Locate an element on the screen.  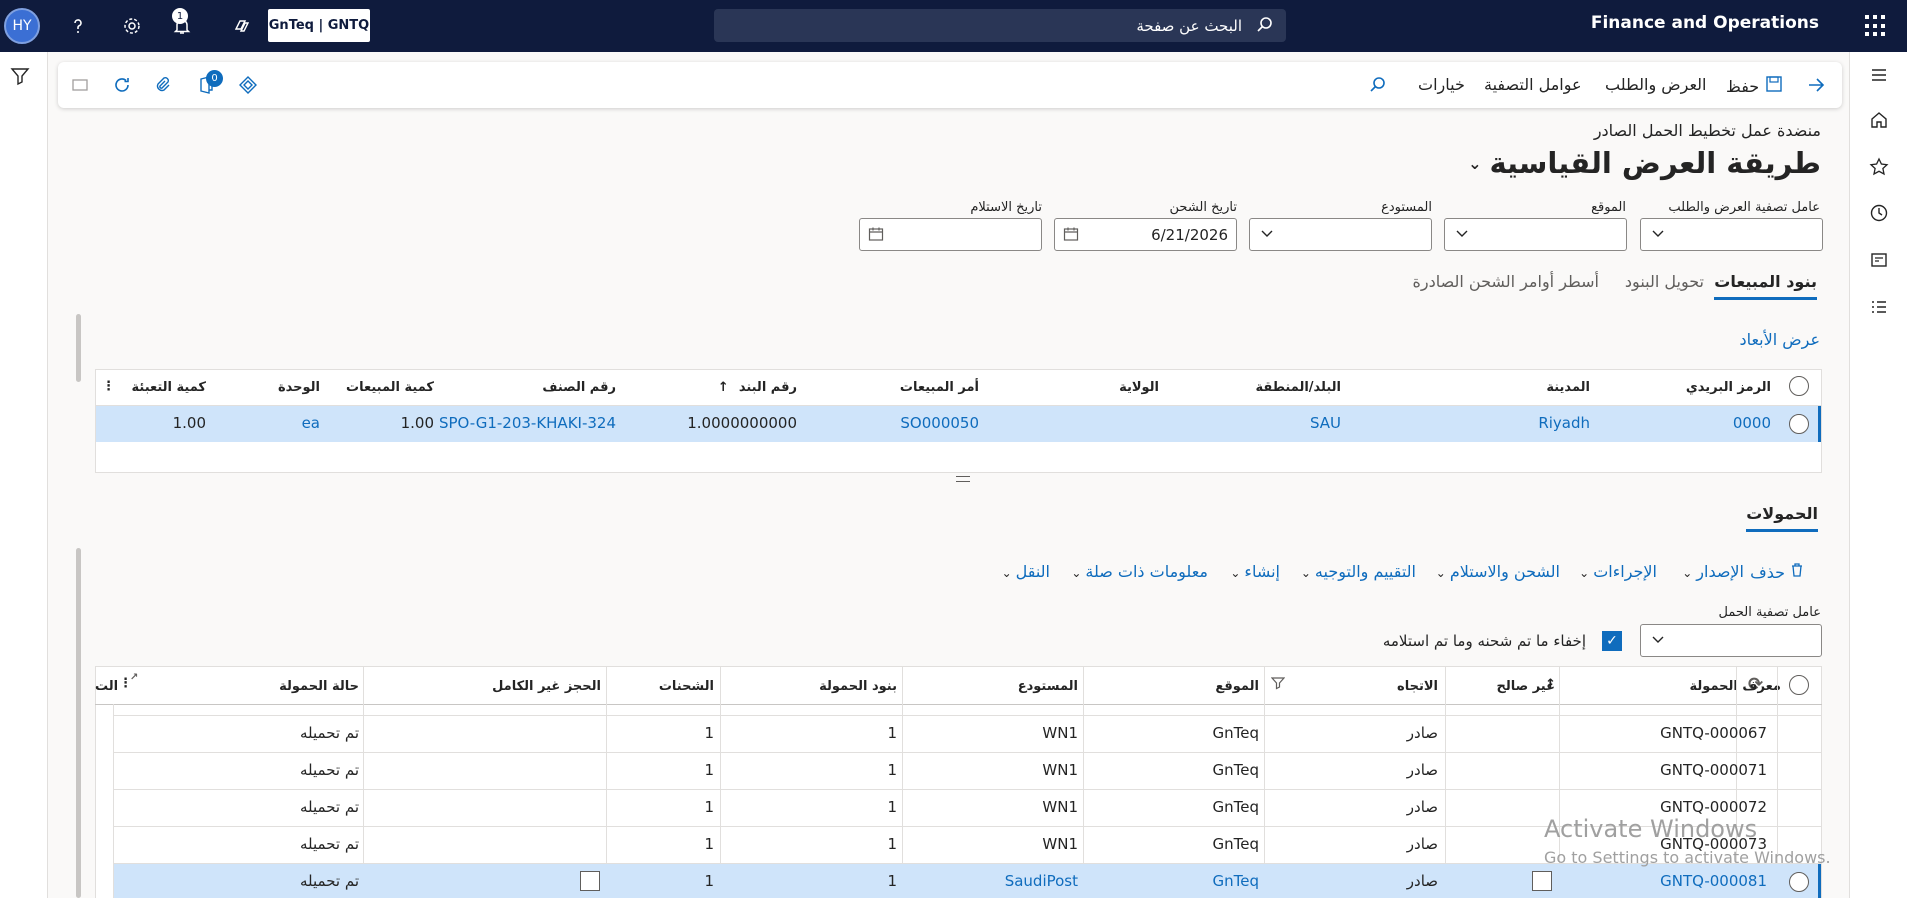
col-shipments: الشحنات is located at coordinates (686, 686).